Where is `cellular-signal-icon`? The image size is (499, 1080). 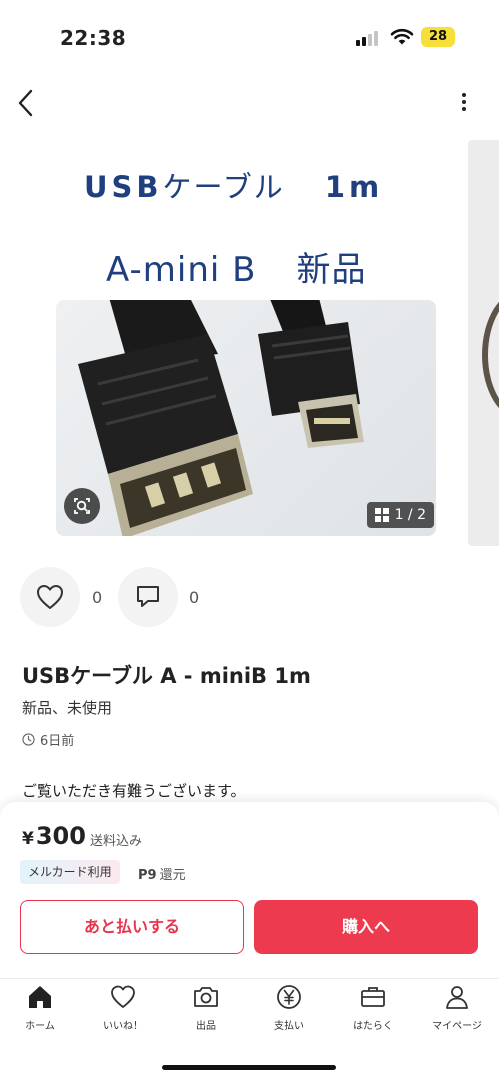
cellular-signal-icon is located at coordinates (369, 38).